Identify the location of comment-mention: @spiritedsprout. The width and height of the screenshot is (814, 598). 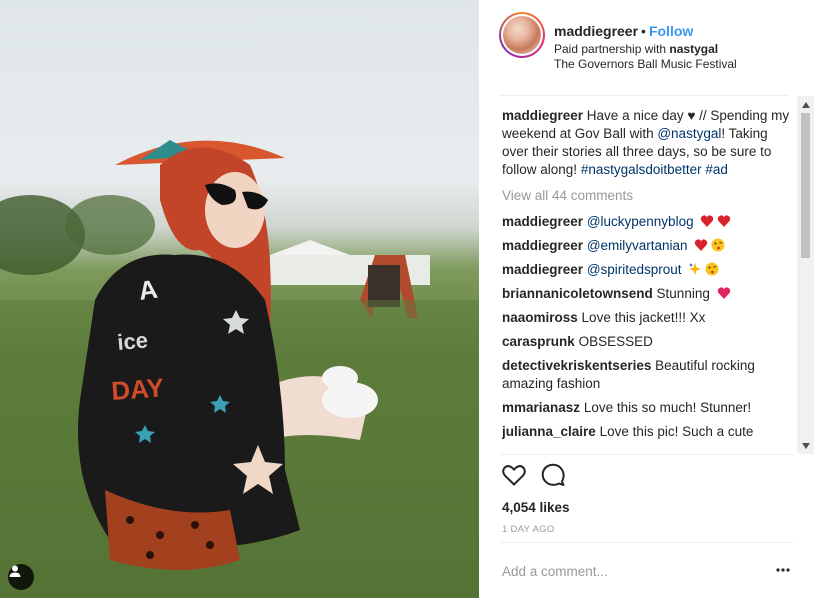
(634, 269).